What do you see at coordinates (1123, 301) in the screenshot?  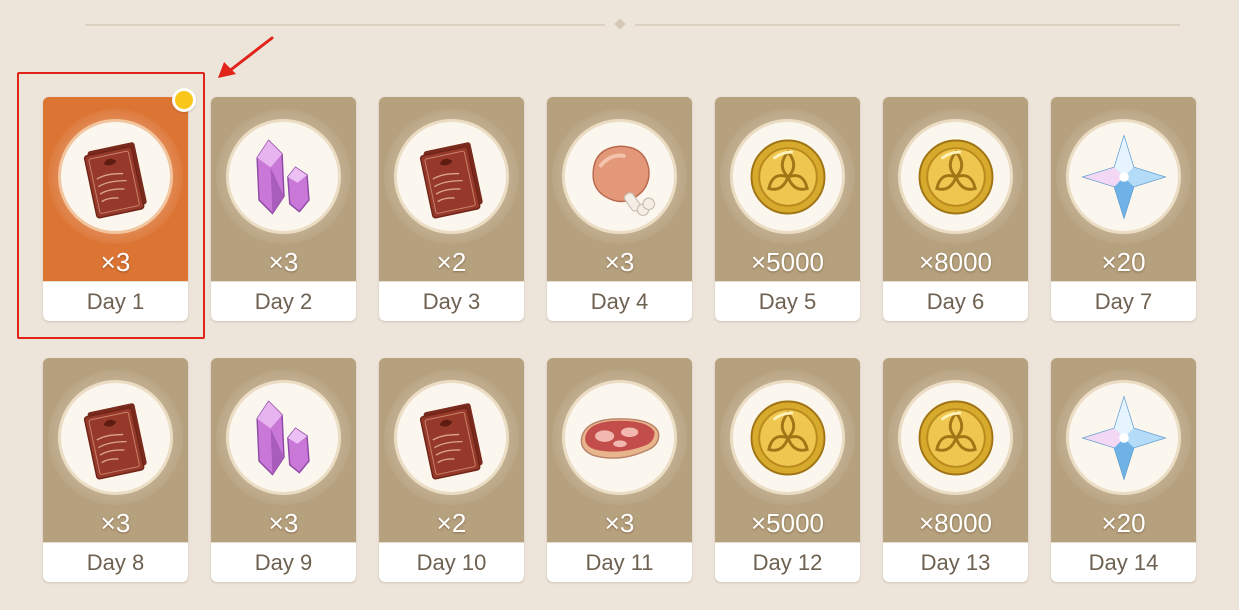 I see `reward-day-label: Day 7` at bounding box center [1123, 301].